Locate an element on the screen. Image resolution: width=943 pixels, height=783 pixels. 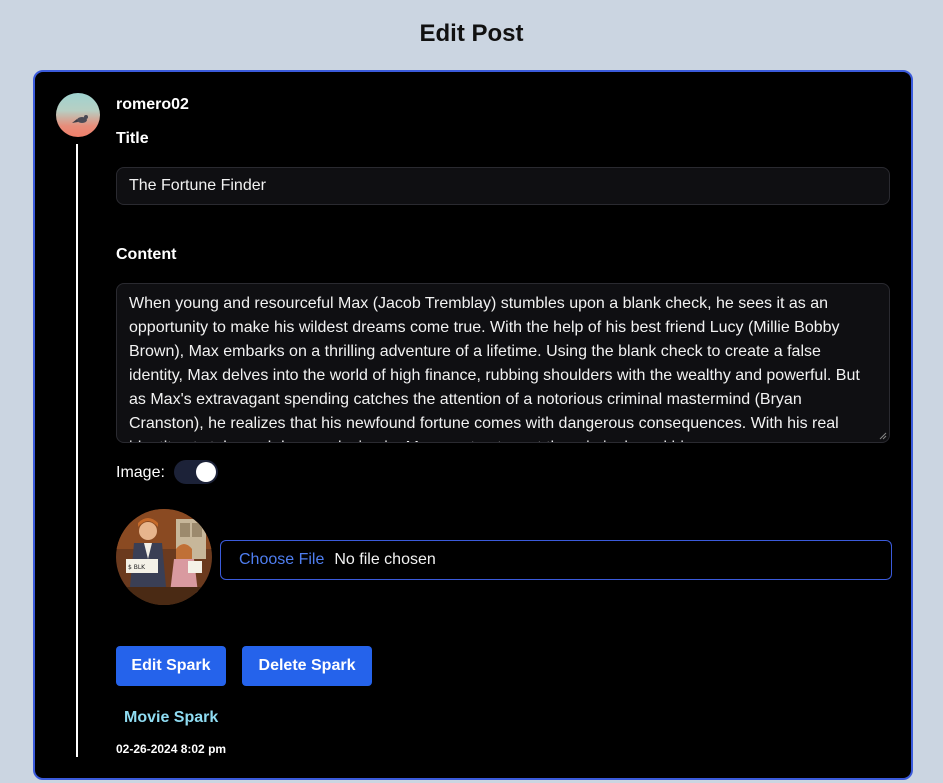
svg-text: $ BLK is located at coordinates (137, 567).